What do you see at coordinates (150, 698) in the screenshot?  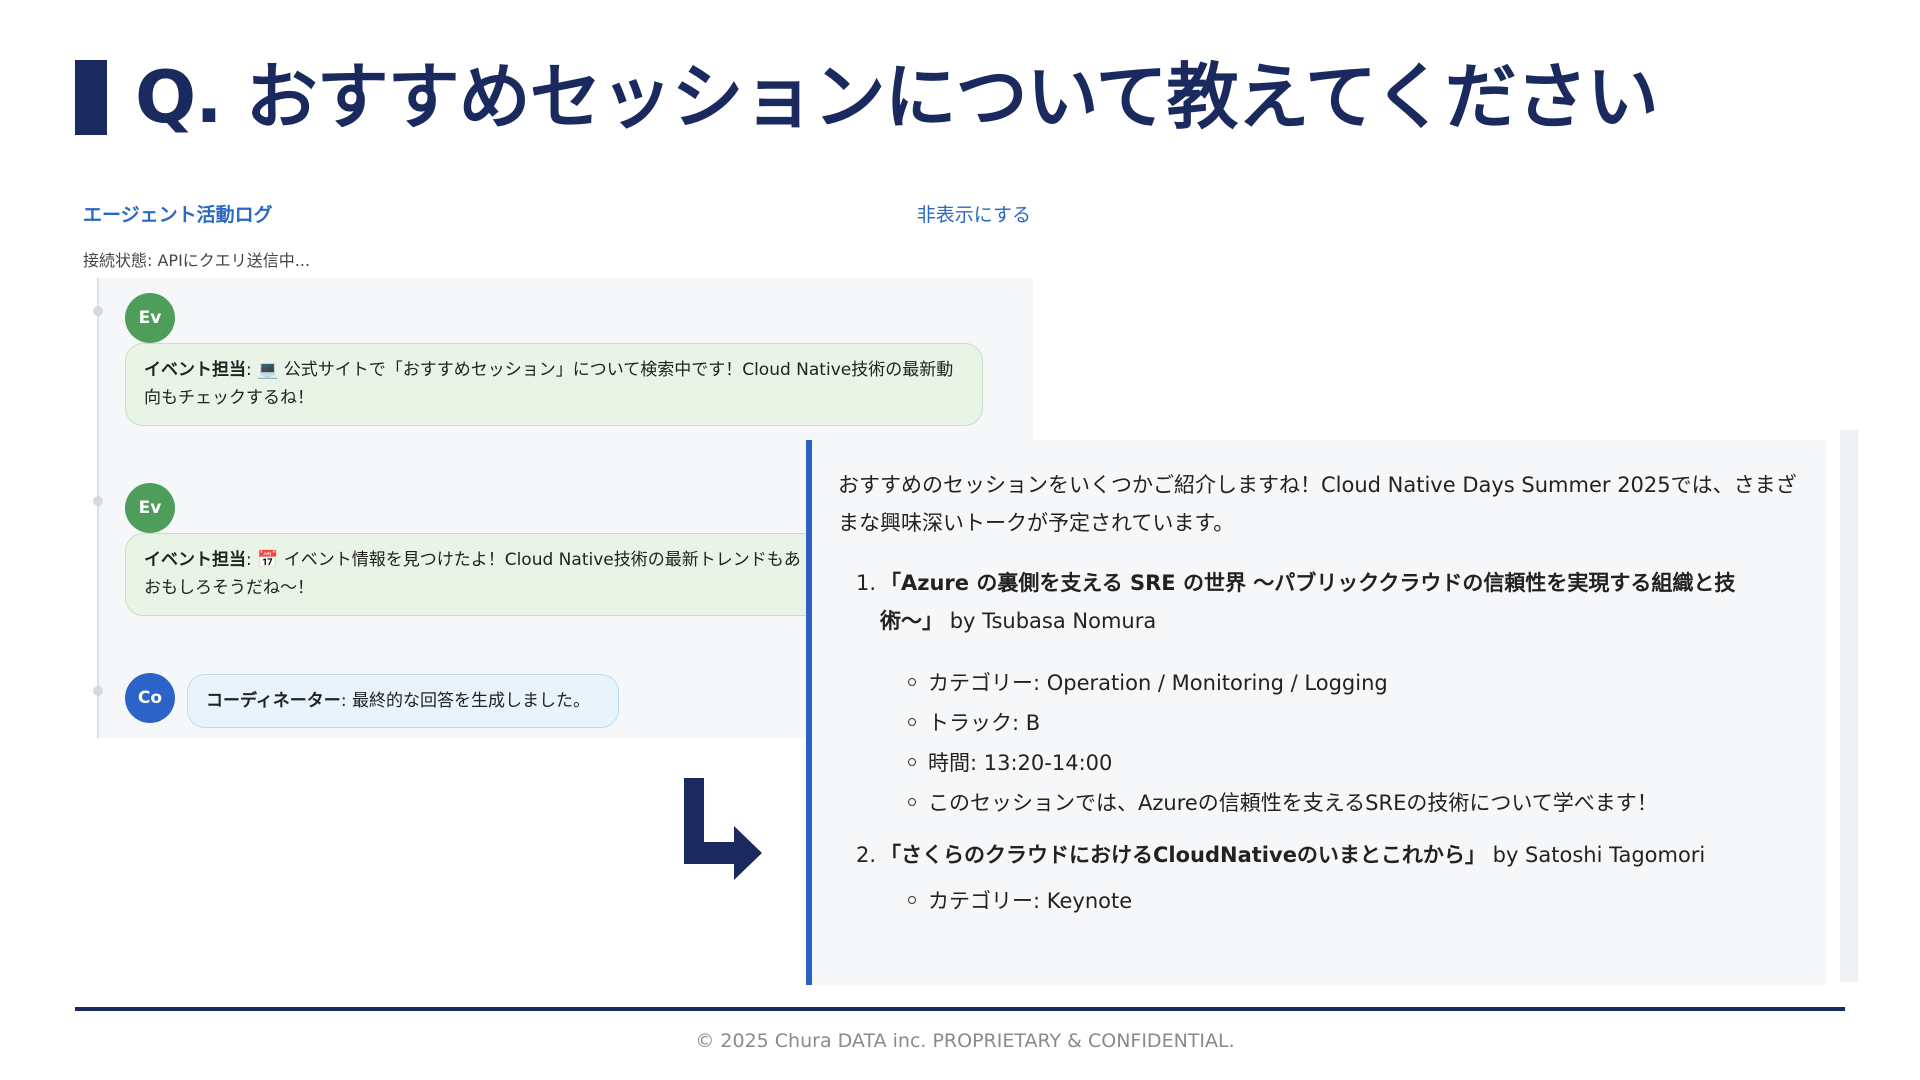 I see `avatar: Co` at bounding box center [150, 698].